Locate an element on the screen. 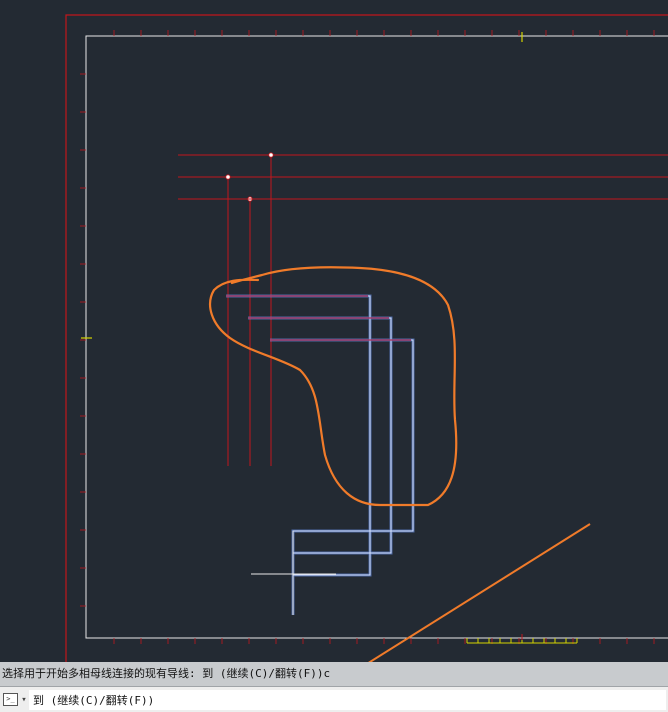 The height and width of the screenshot is (712, 668). annotation-highlight-loop is located at coordinates (333, 386).